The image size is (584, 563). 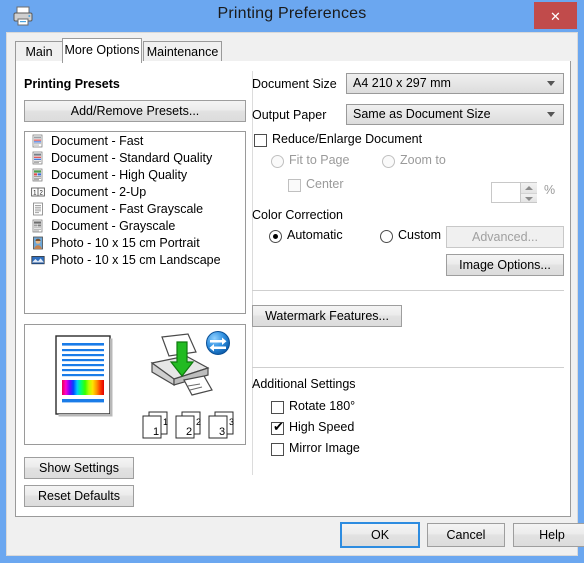 I want to click on tab-maintenance: Maintenance, so click(x=182, y=51).